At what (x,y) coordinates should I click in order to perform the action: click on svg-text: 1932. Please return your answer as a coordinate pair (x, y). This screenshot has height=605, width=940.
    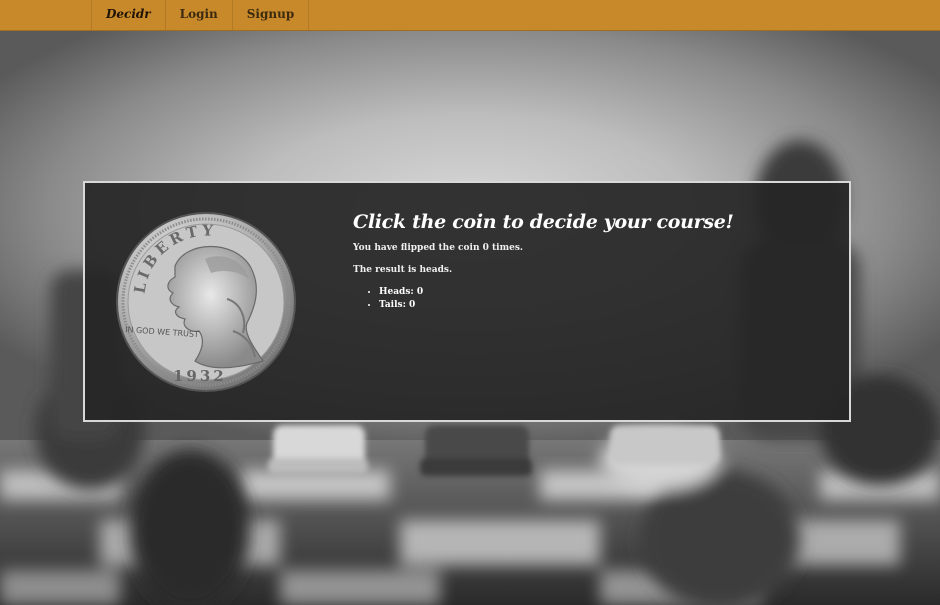
    Looking at the image, I should click on (200, 376).